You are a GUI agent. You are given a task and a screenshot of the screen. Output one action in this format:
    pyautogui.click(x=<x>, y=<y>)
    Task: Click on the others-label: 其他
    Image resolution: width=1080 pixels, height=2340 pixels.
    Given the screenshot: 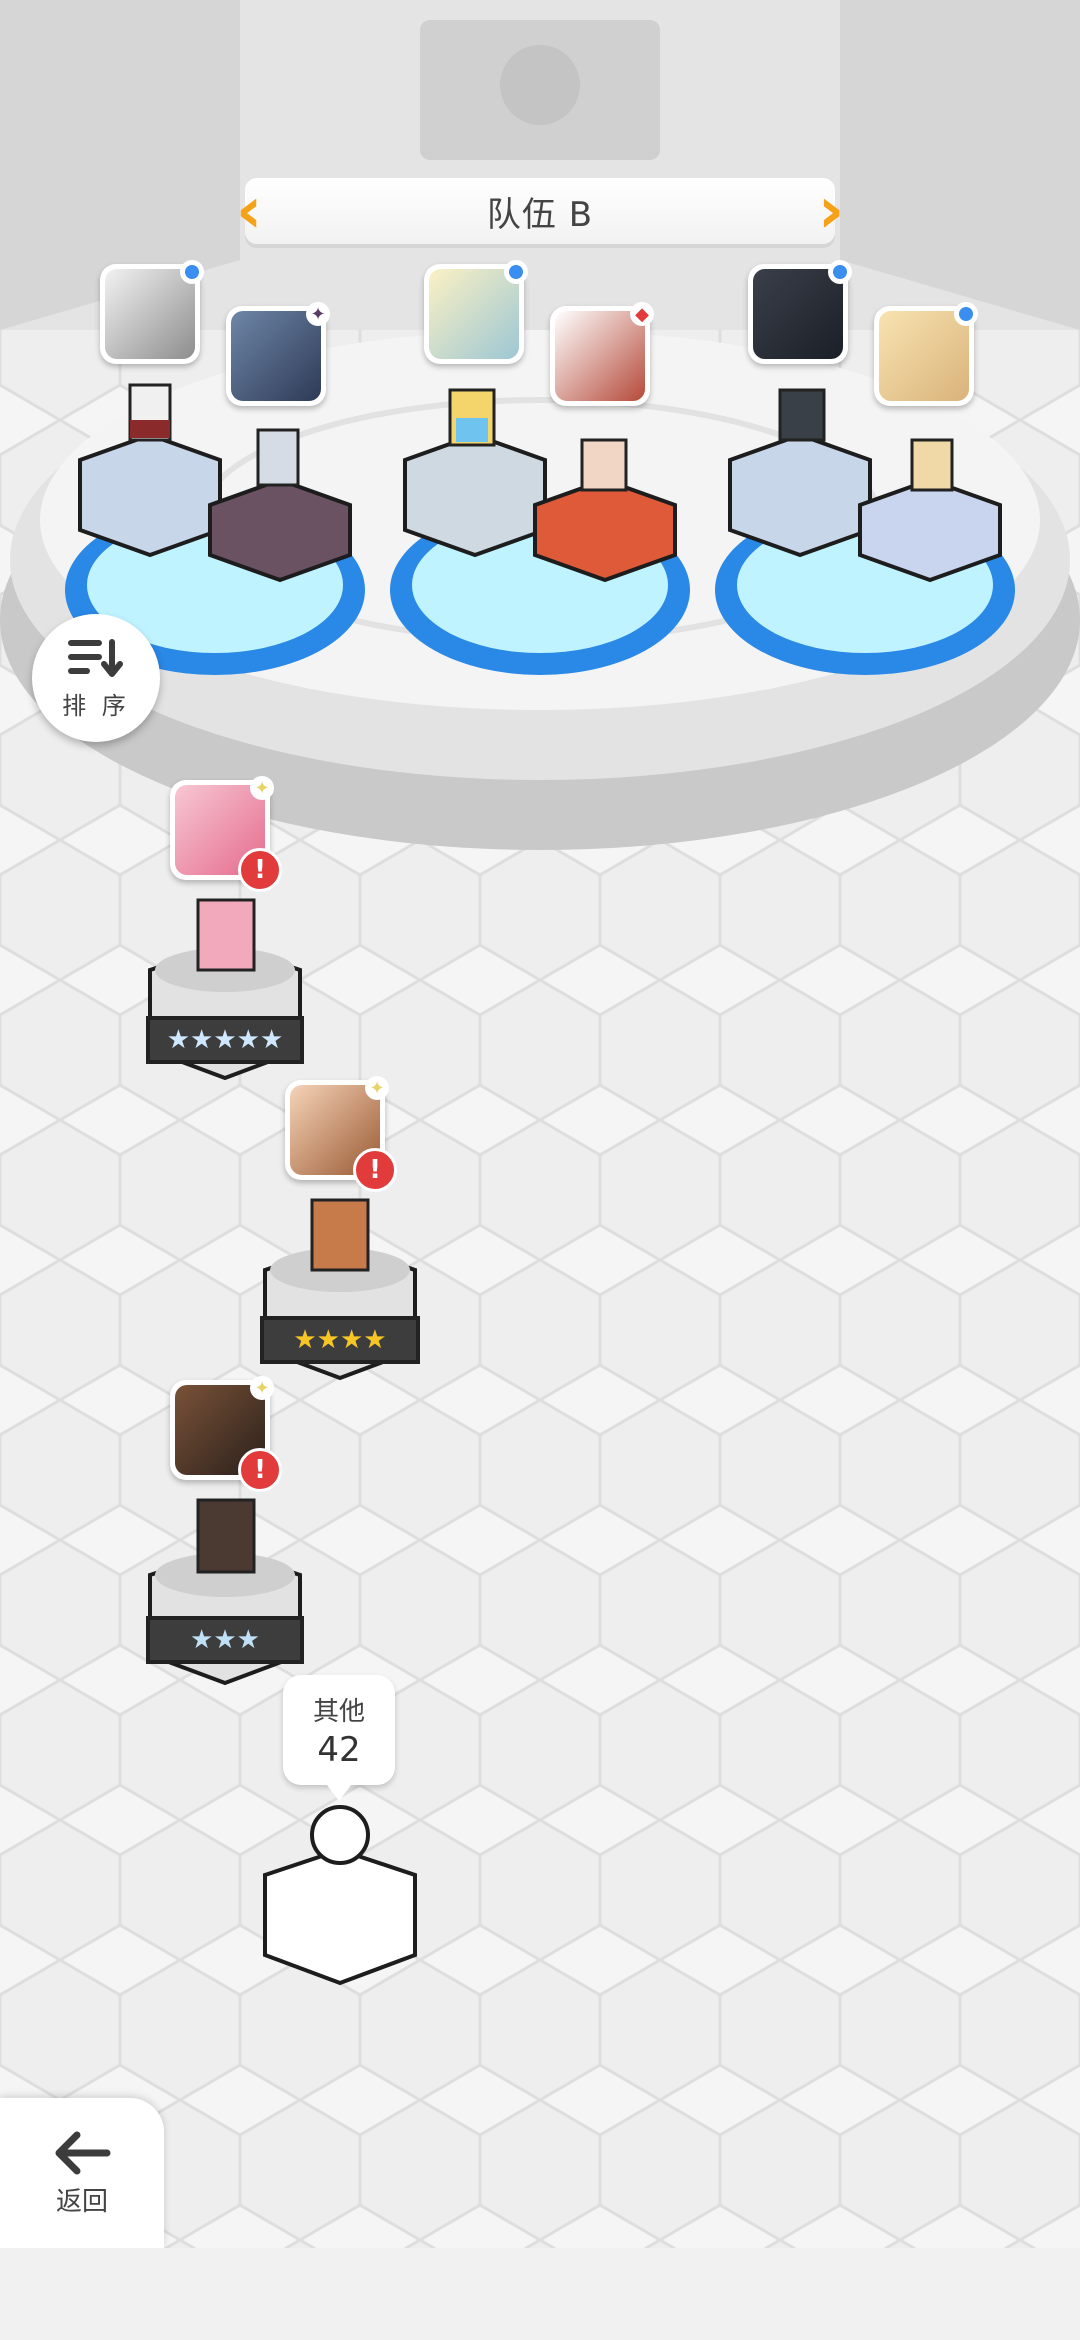 What is the action you would take?
    pyautogui.click(x=338, y=1711)
    